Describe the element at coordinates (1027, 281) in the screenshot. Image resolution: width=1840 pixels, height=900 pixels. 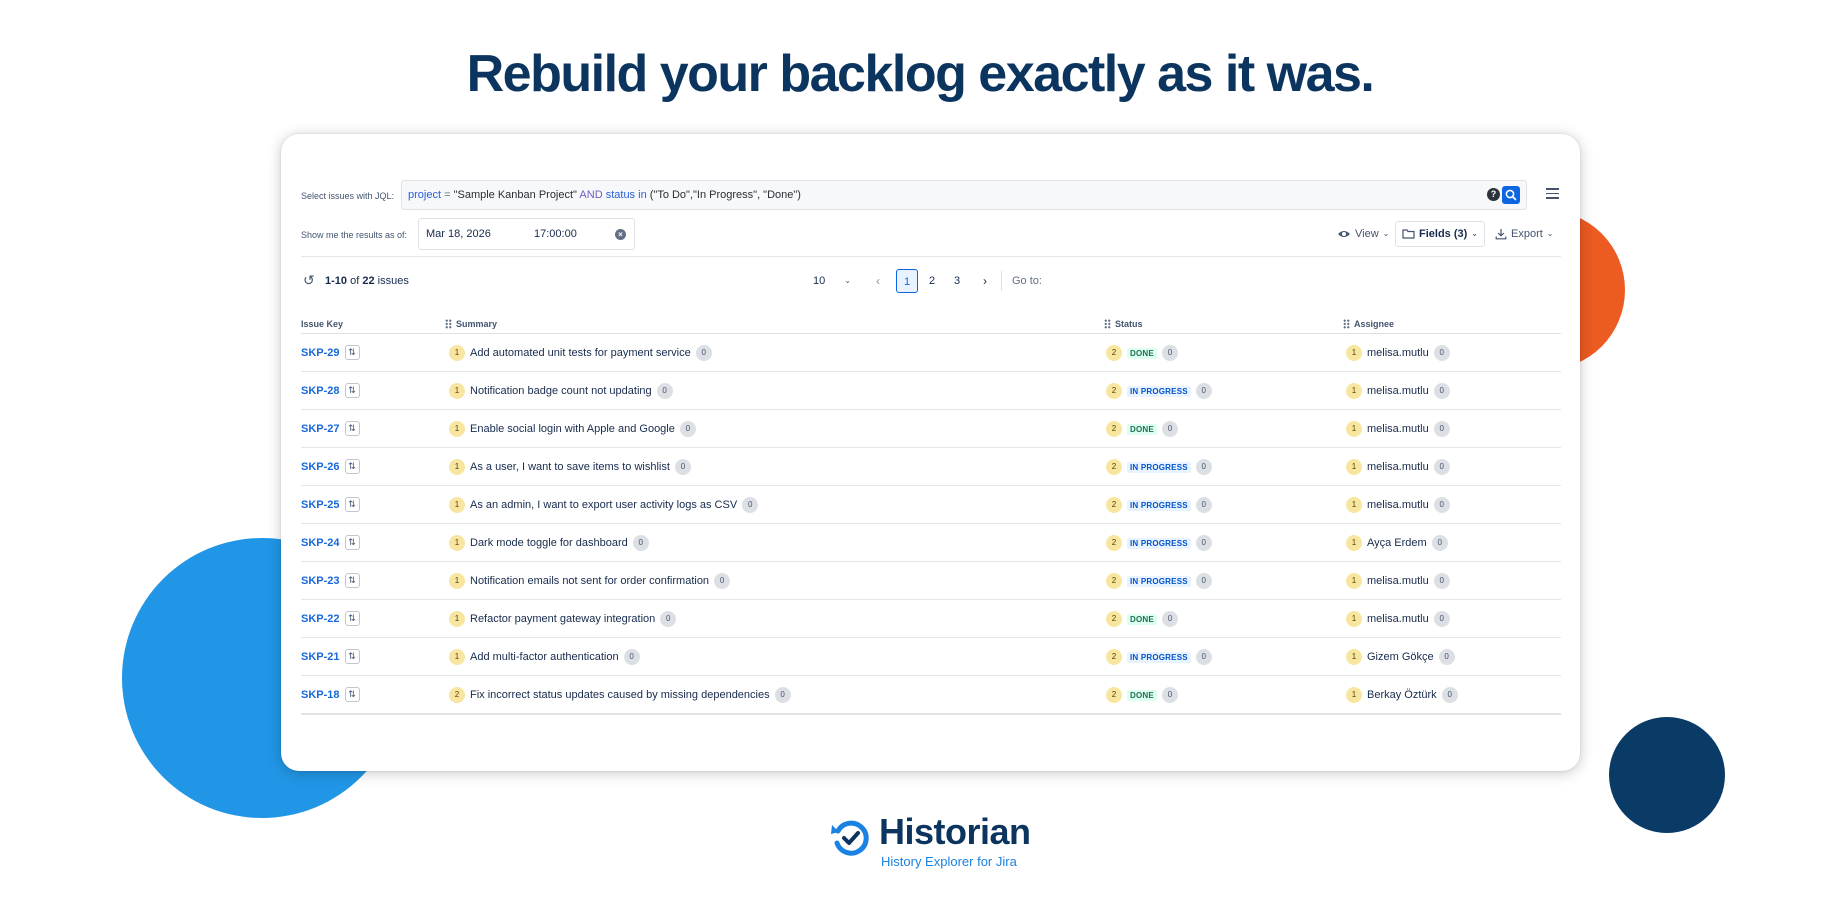
I see `goto-label: Go to:` at that location.